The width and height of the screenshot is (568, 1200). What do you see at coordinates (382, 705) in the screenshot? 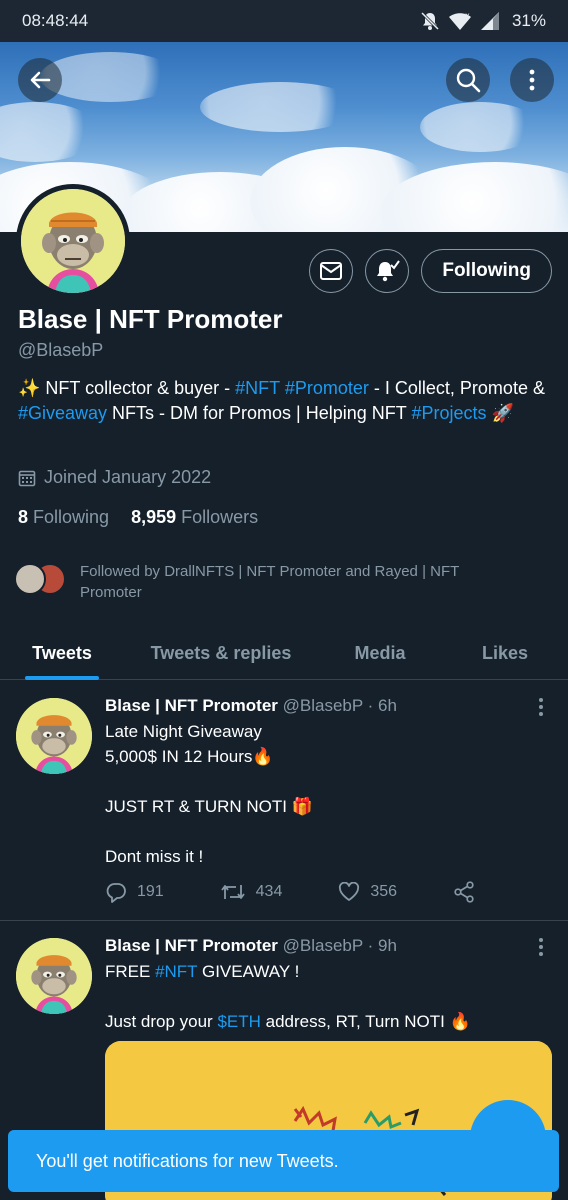
I see `tweet-time: · 6h` at bounding box center [382, 705].